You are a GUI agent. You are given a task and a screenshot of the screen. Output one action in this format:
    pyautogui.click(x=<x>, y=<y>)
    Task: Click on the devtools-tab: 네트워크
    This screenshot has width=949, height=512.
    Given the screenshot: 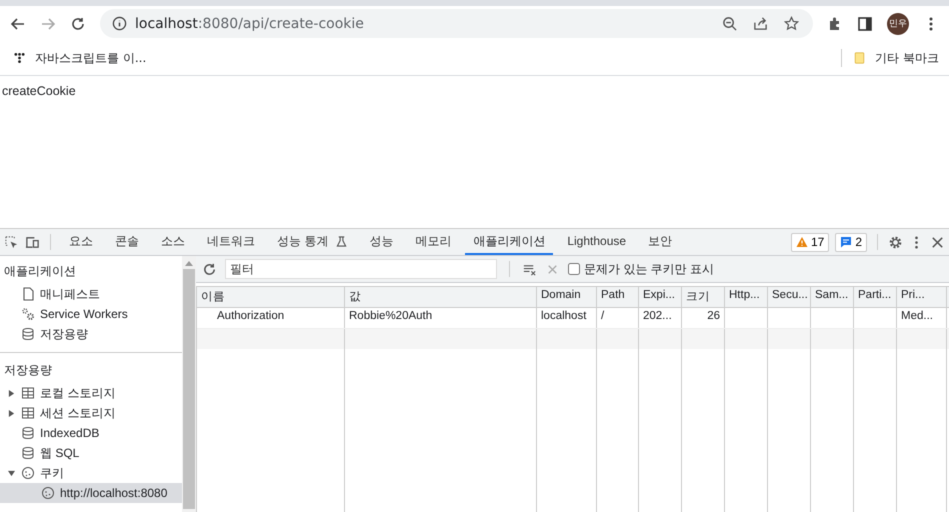 What is the action you would take?
    pyautogui.click(x=231, y=242)
    